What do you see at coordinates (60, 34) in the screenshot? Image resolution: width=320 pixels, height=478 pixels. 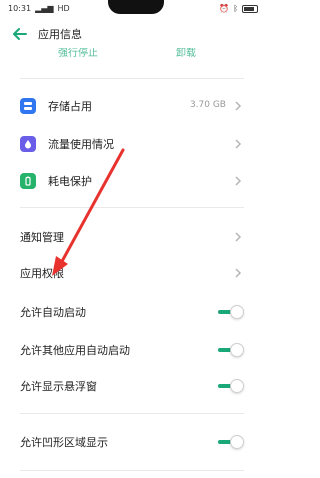 I see `page-title: 应用信息` at bounding box center [60, 34].